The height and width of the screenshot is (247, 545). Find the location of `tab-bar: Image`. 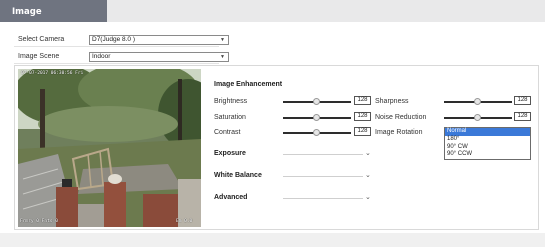

tab-bar: Image is located at coordinates (272, 11).